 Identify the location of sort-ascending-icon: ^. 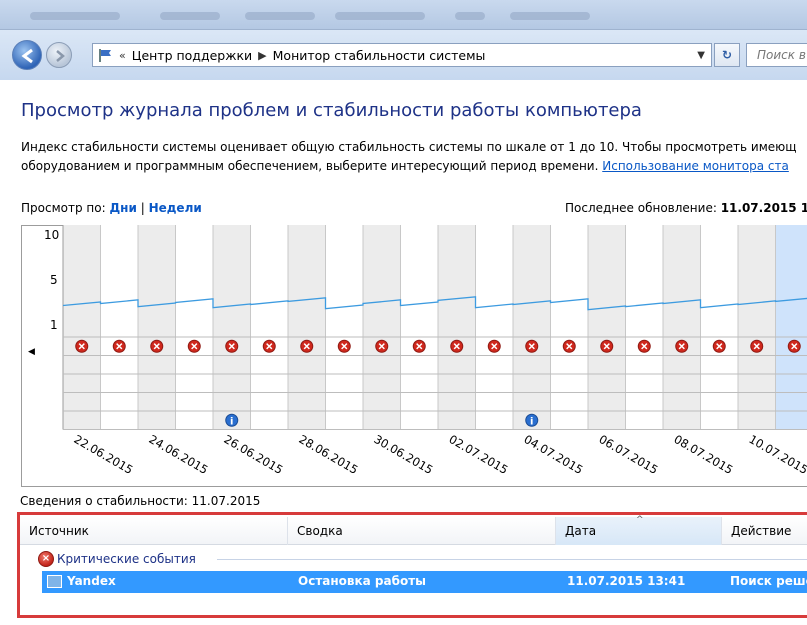
(640, 520).